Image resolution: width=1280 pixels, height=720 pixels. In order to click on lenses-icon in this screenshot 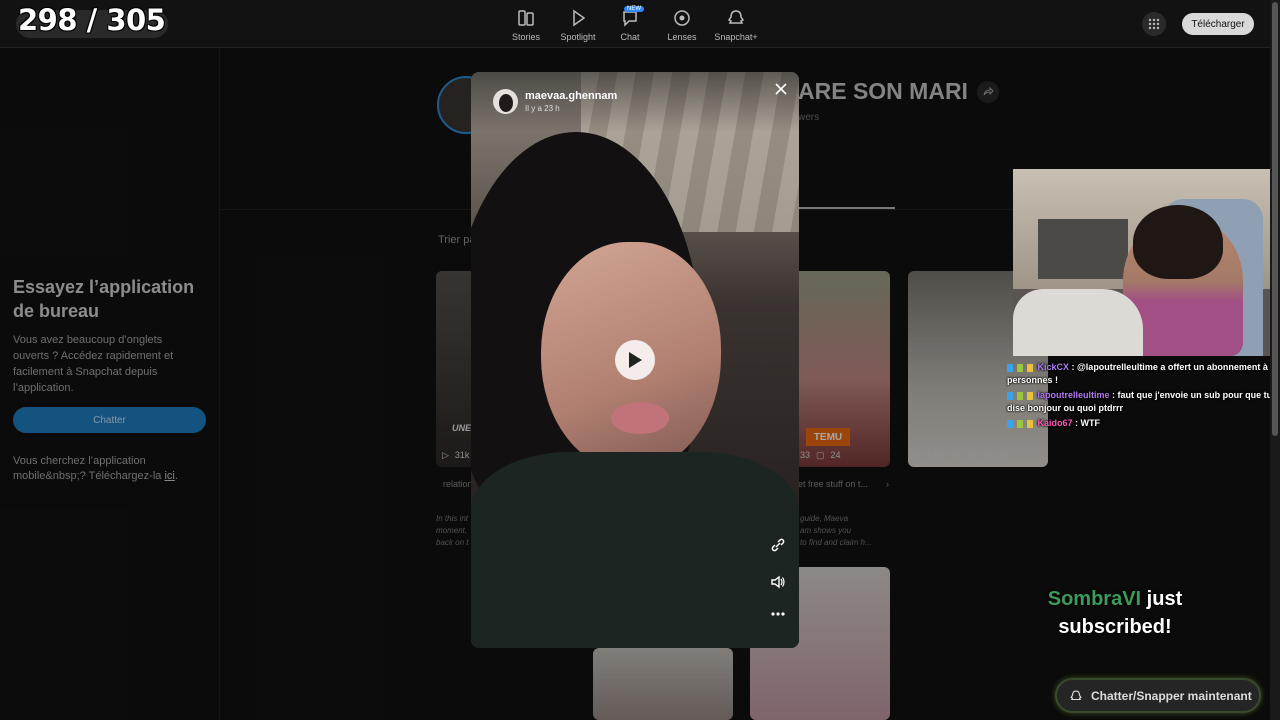, I will do `click(682, 18)`.